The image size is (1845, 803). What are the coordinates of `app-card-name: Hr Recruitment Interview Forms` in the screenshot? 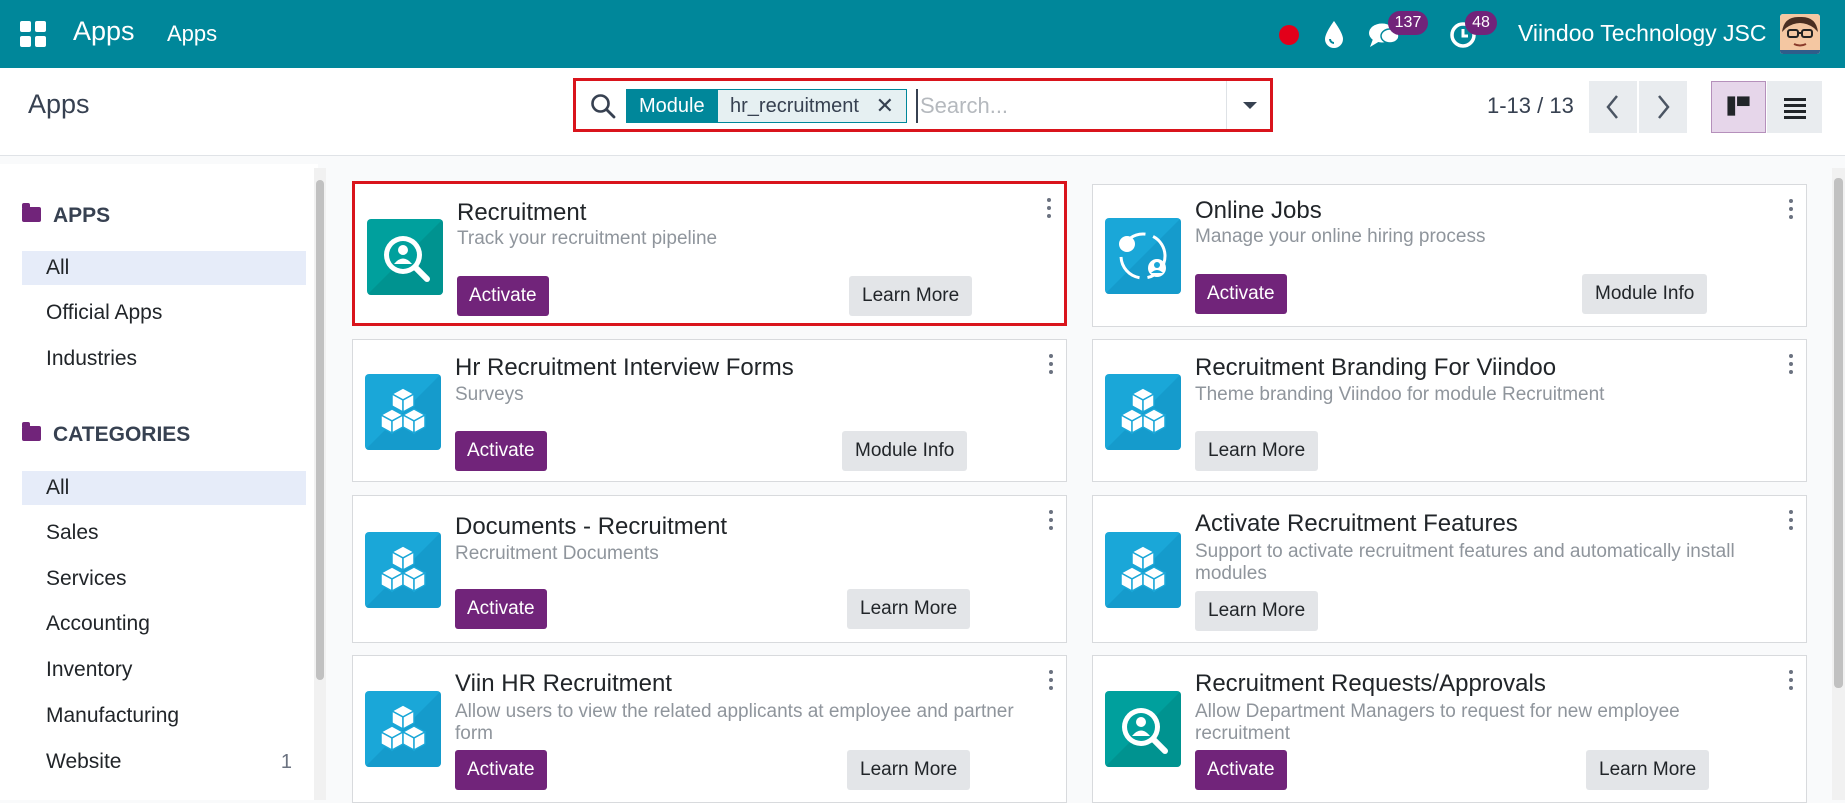 It's located at (624, 368).